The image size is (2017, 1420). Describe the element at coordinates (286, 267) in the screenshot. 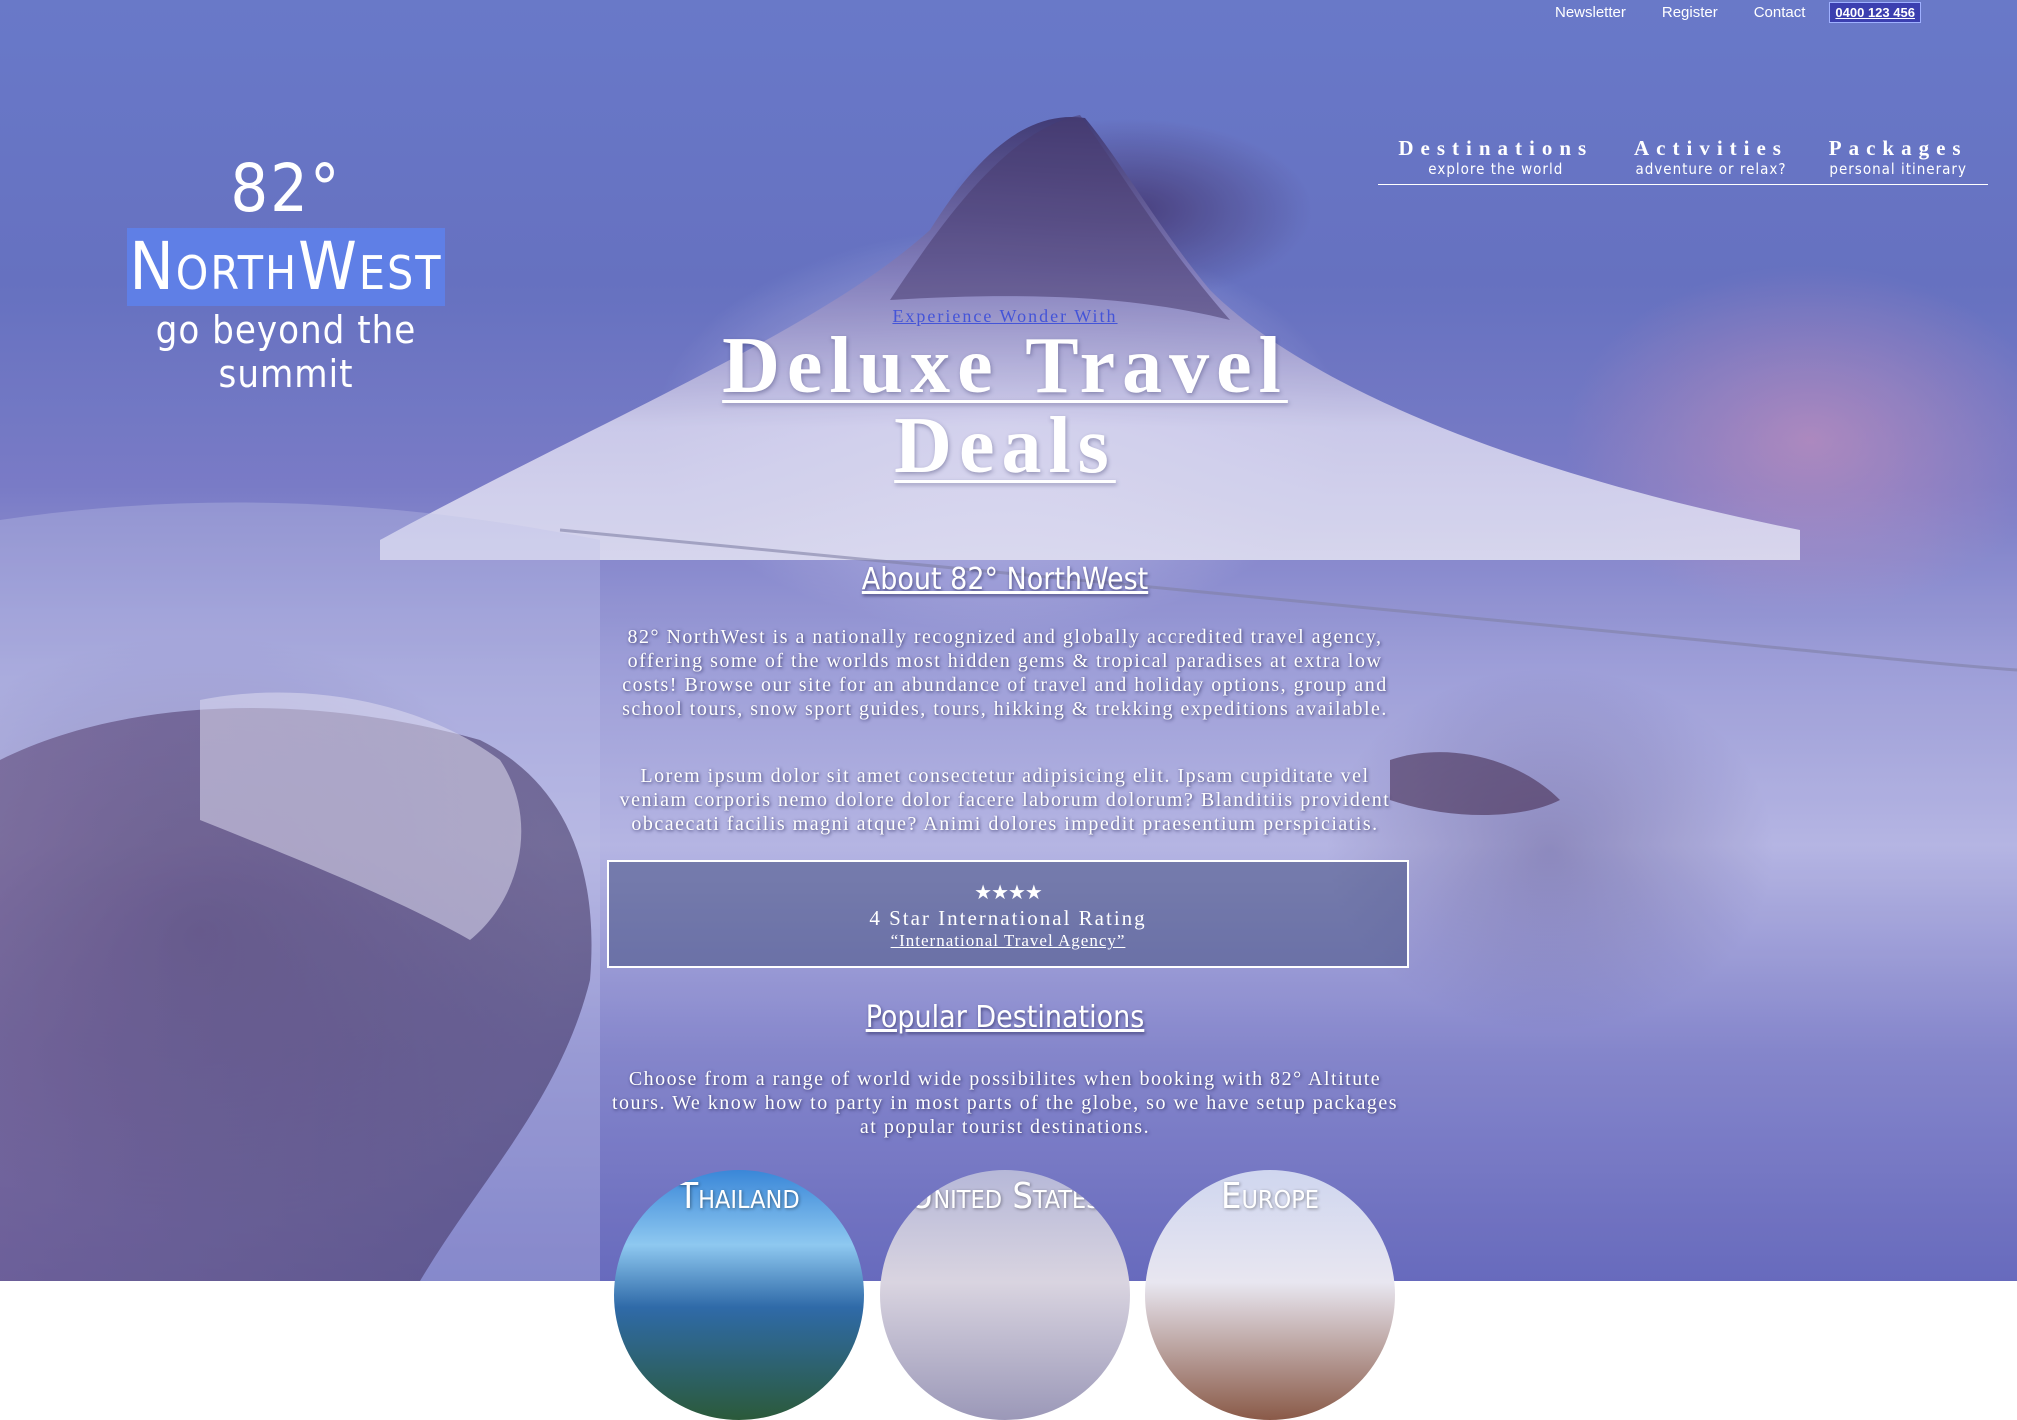

I see `logo-name: NorthWest` at that location.